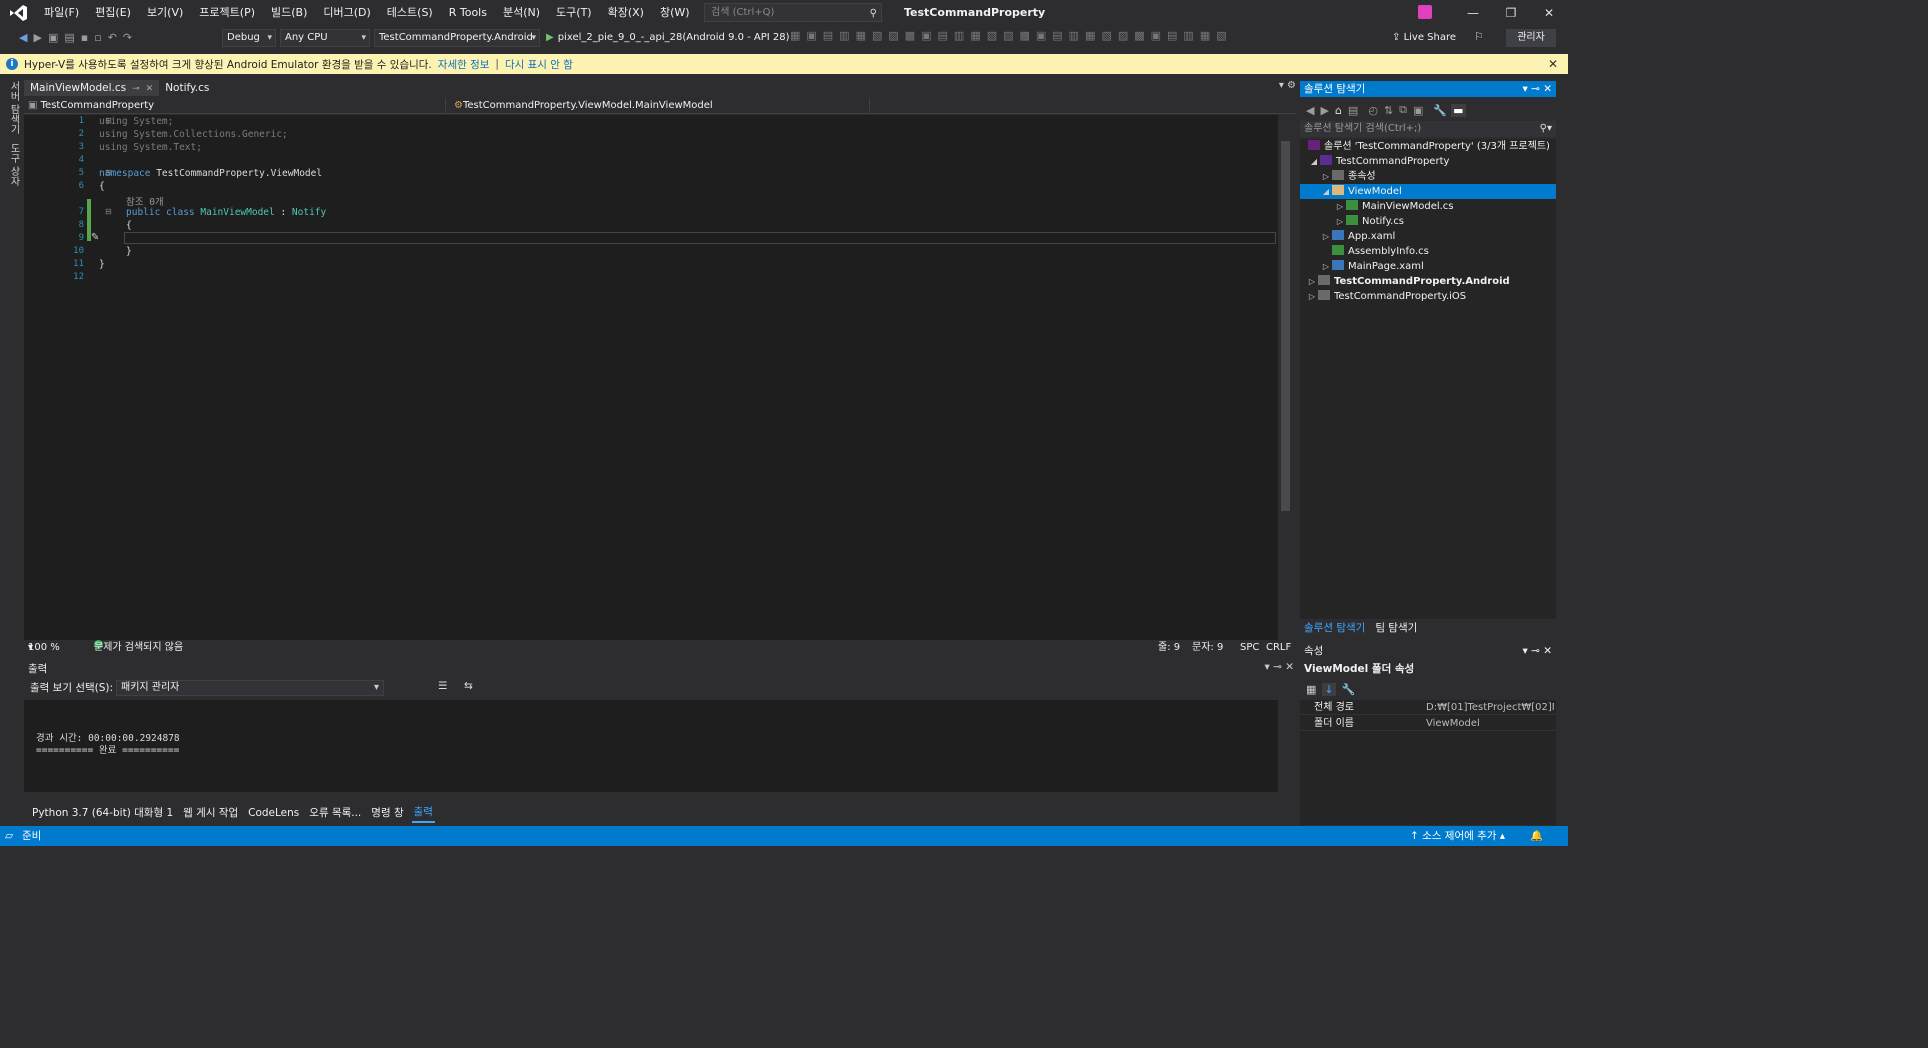 Image resolution: width=1928 pixels, height=1048 pixels. What do you see at coordinates (1311, 689) in the screenshot?
I see `categorized-icon: ▦` at bounding box center [1311, 689].